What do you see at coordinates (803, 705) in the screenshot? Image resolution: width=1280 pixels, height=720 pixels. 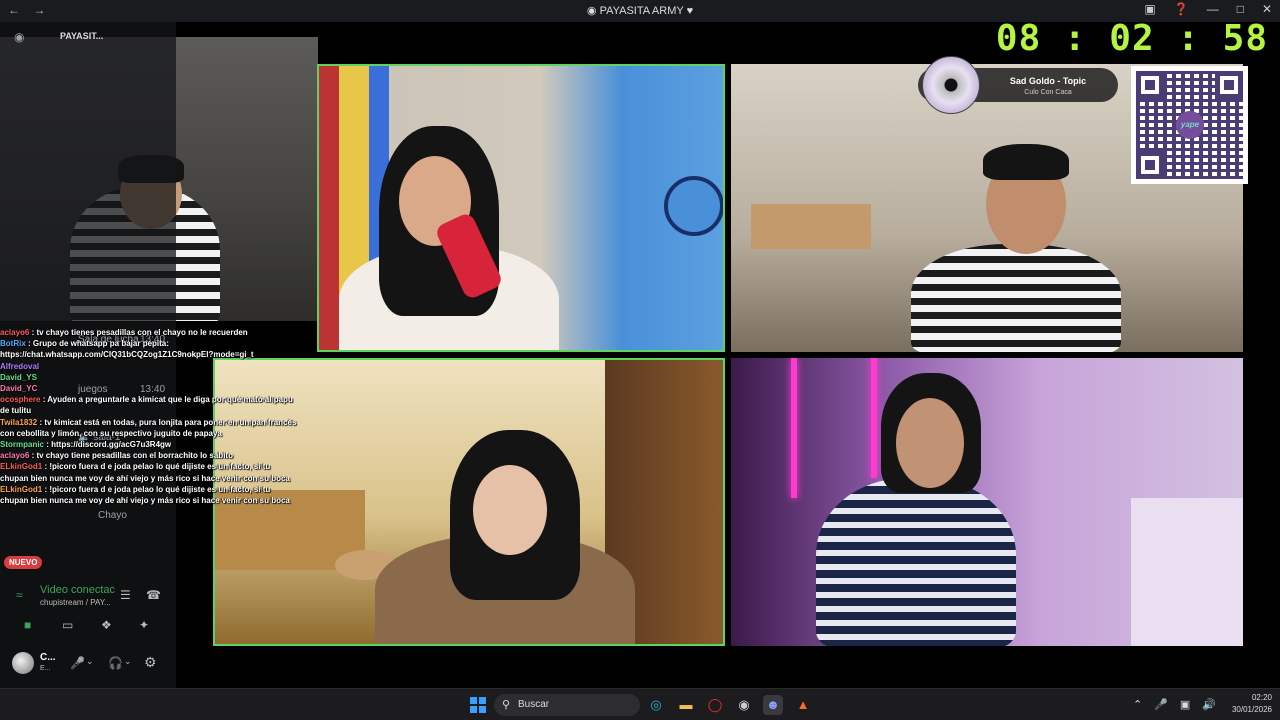 I see `brave-icon: ▲` at bounding box center [803, 705].